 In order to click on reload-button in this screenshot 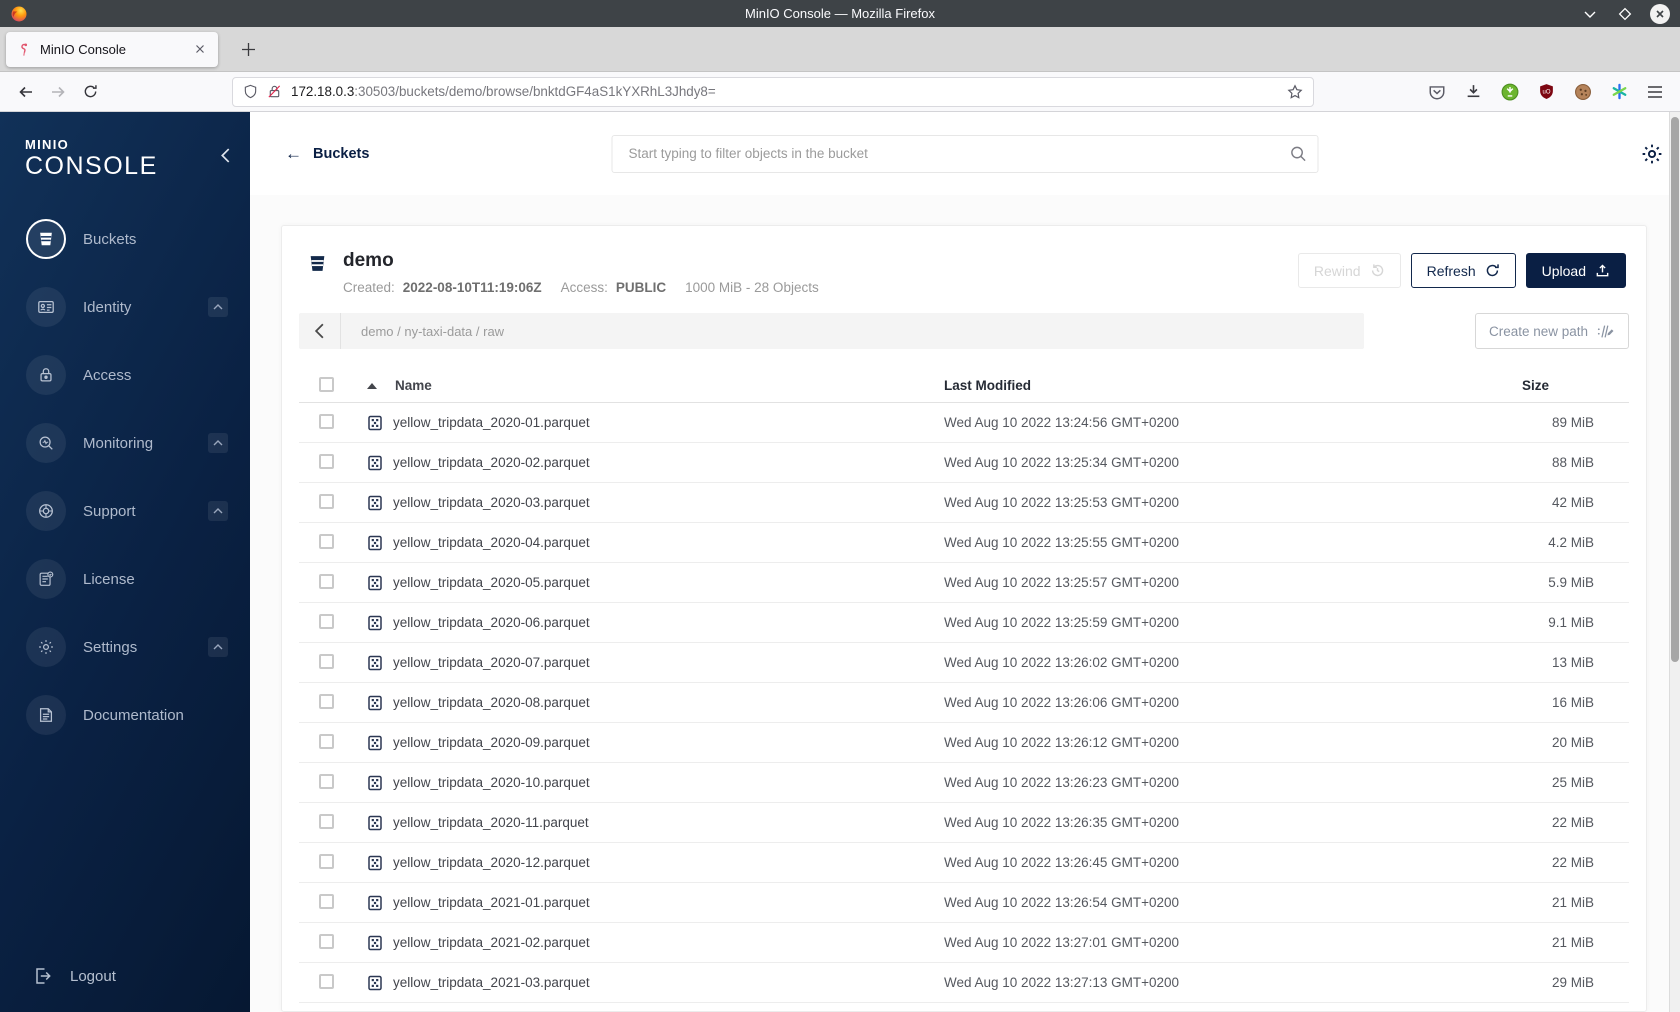, I will do `click(90, 92)`.